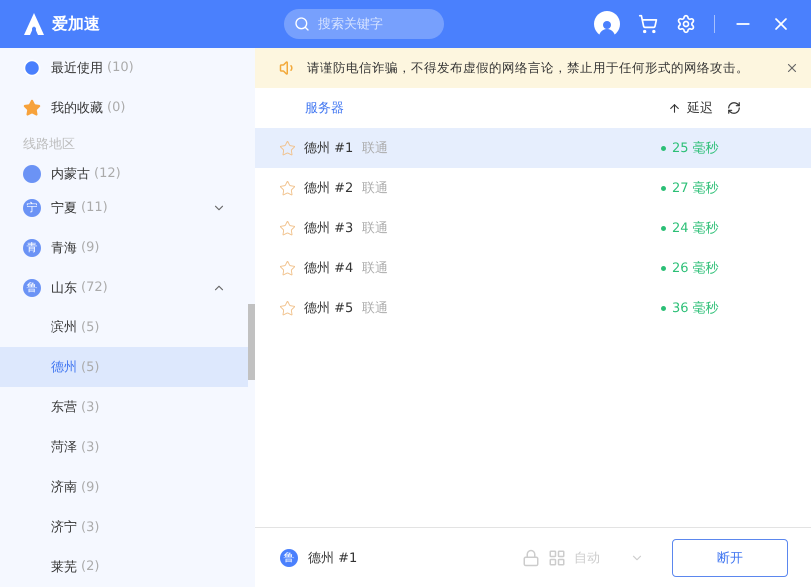 This screenshot has width=811, height=587. I want to click on search-icon, so click(302, 24).